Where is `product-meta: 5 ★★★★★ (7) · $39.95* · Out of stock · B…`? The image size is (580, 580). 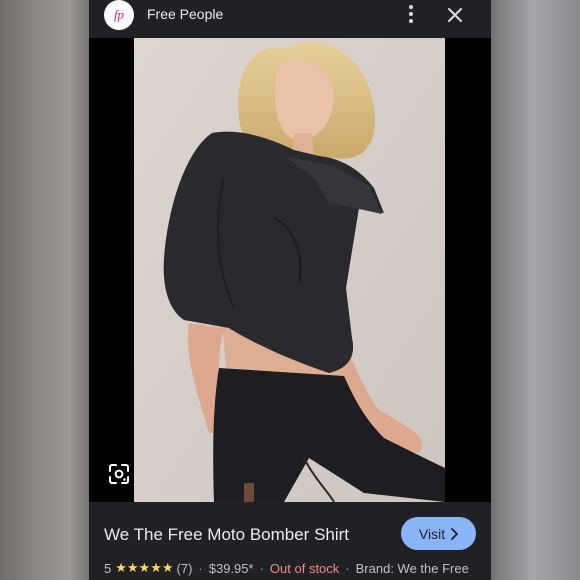
product-meta: 5 ★★★★★ (7) · $39.95* · Out of stock · B… is located at coordinates (286, 568).